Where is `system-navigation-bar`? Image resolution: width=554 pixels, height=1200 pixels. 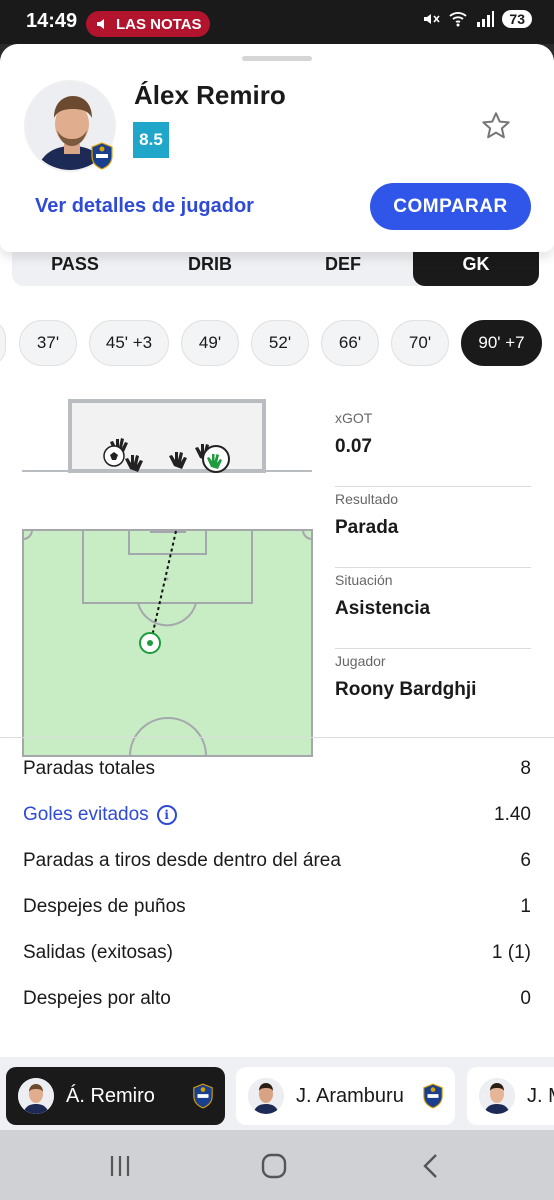
system-navigation-bar is located at coordinates (277, 1165).